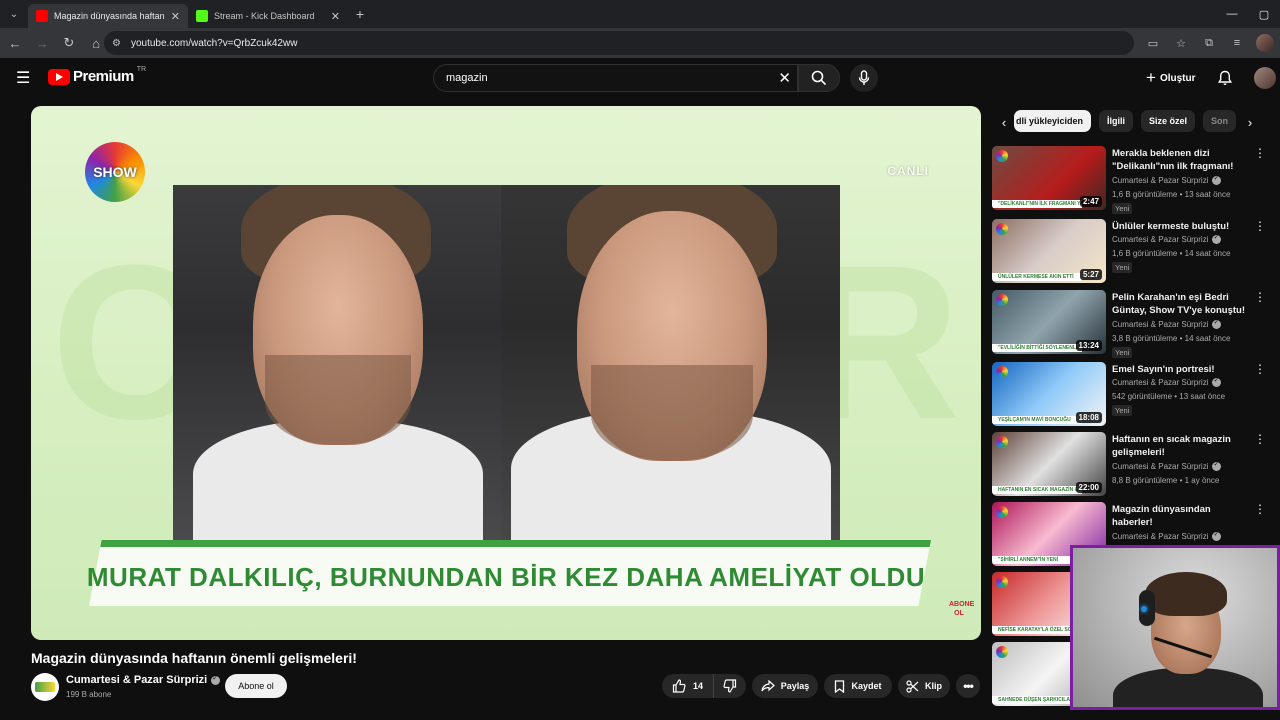  What do you see at coordinates (1217, 323) in the screenshot?
I see `verified-icon` at bounding box center [1217, 323].